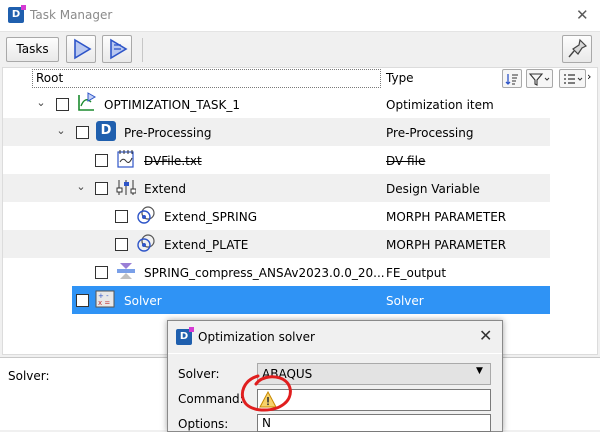  Describe the element at coordinates (433, 189) in the screenshot. I see `tree-item-type: Design Variable` at that location.